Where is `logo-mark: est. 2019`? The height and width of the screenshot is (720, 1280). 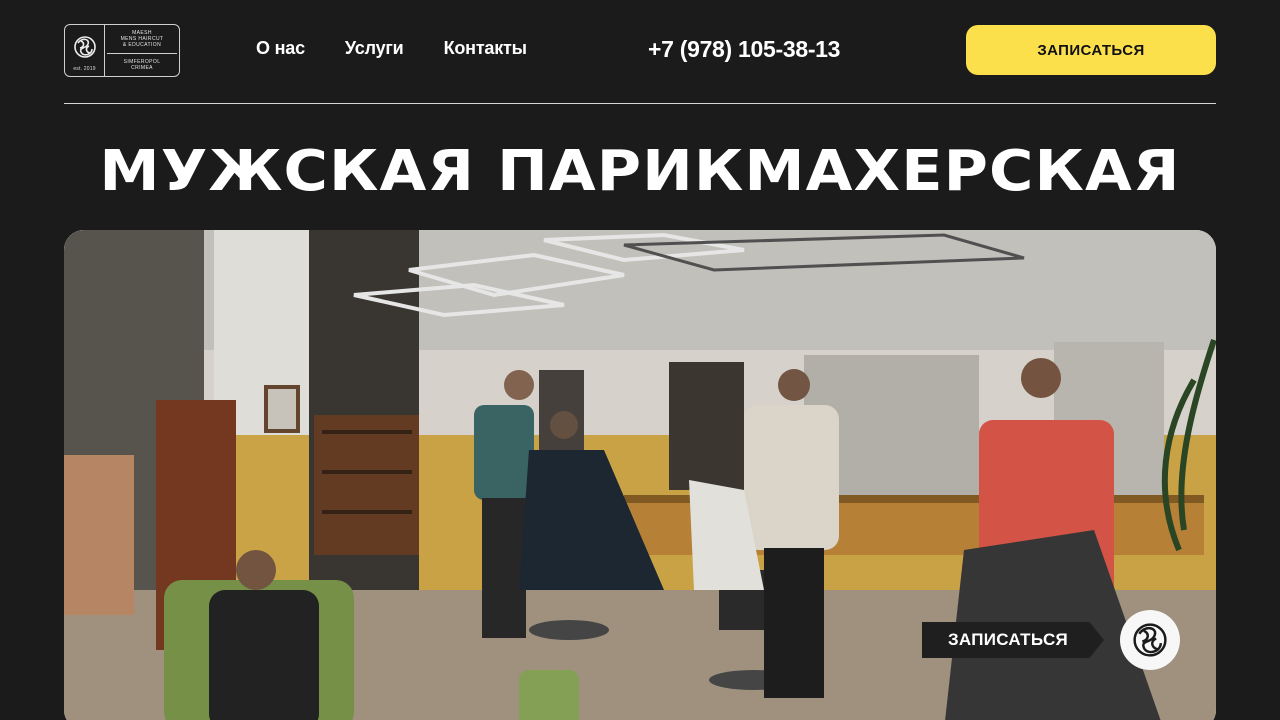
logo-mark: est. 2019 is located at coordinates (85, 50).